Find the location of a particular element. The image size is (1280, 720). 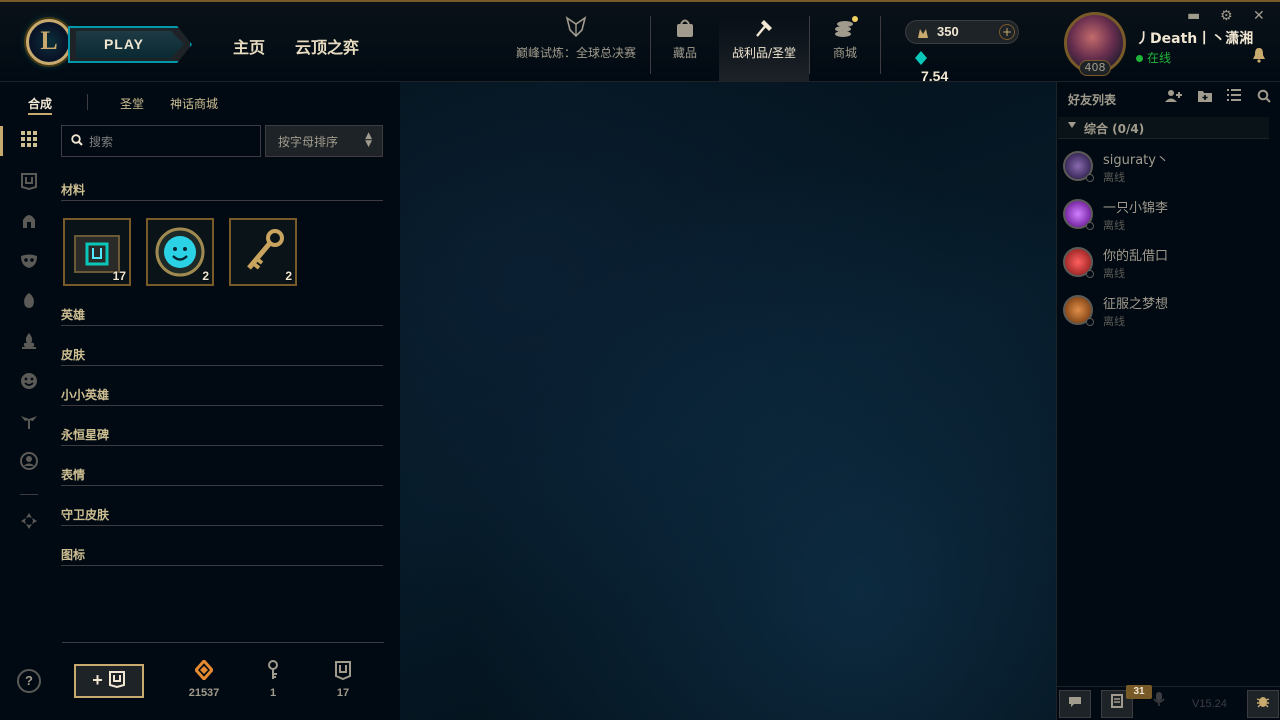

category-eternals: 永恒星碑 is located at coordinates (222, 435).